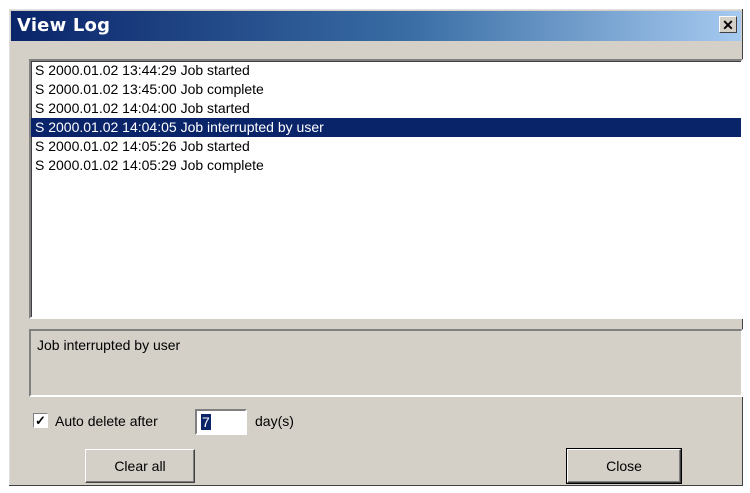 This screenshot has width=750, height=493. What do you see at coordinates (728, 24) in the screenshot?
I see `close-icon: ✕` at bounding box center [728, 24].